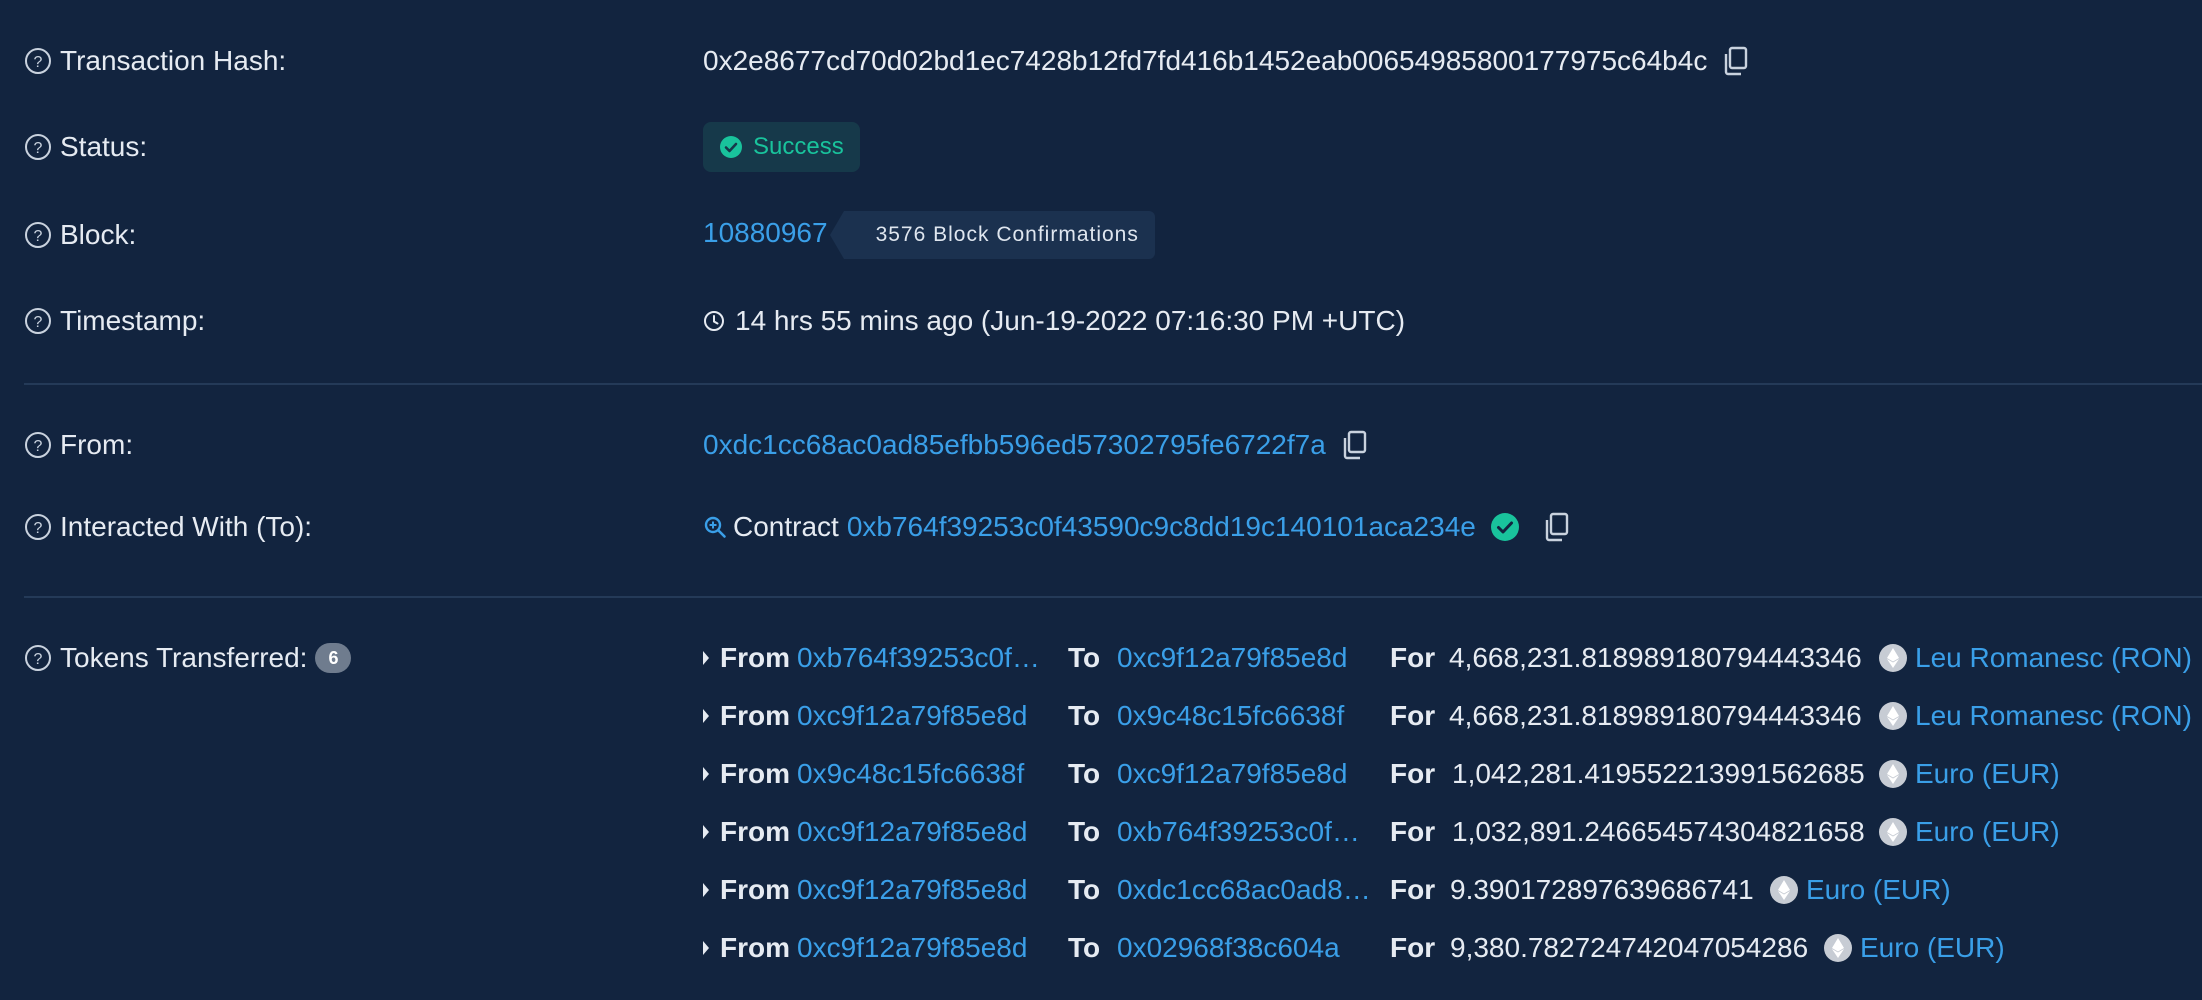 This screenshot has height=1000, width=2202. What do you see at coordinates (1246, 948) in the screenshot?
I see `transfer-to-link: 0x02968f38c604a` at bounding box center [1246, 948].